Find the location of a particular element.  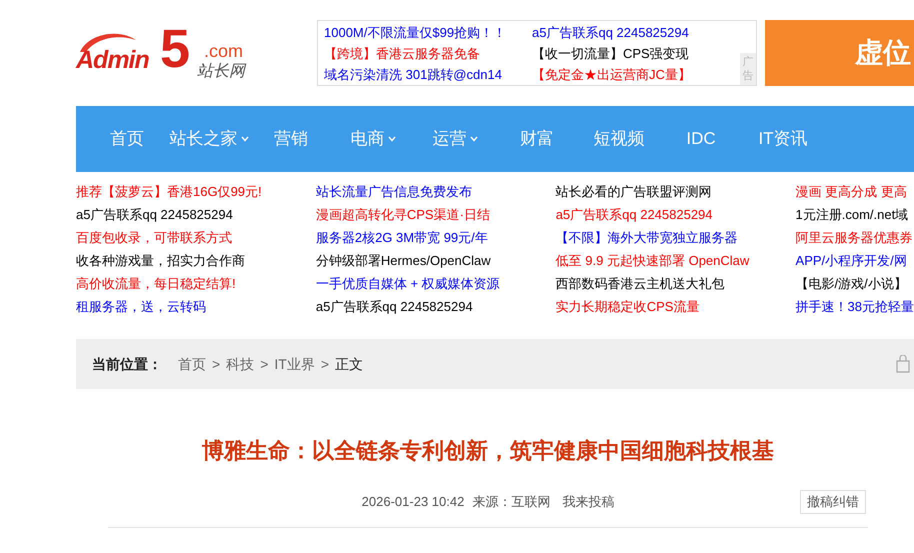

nav-item: 短视频 is located at coordinates (619, 139).